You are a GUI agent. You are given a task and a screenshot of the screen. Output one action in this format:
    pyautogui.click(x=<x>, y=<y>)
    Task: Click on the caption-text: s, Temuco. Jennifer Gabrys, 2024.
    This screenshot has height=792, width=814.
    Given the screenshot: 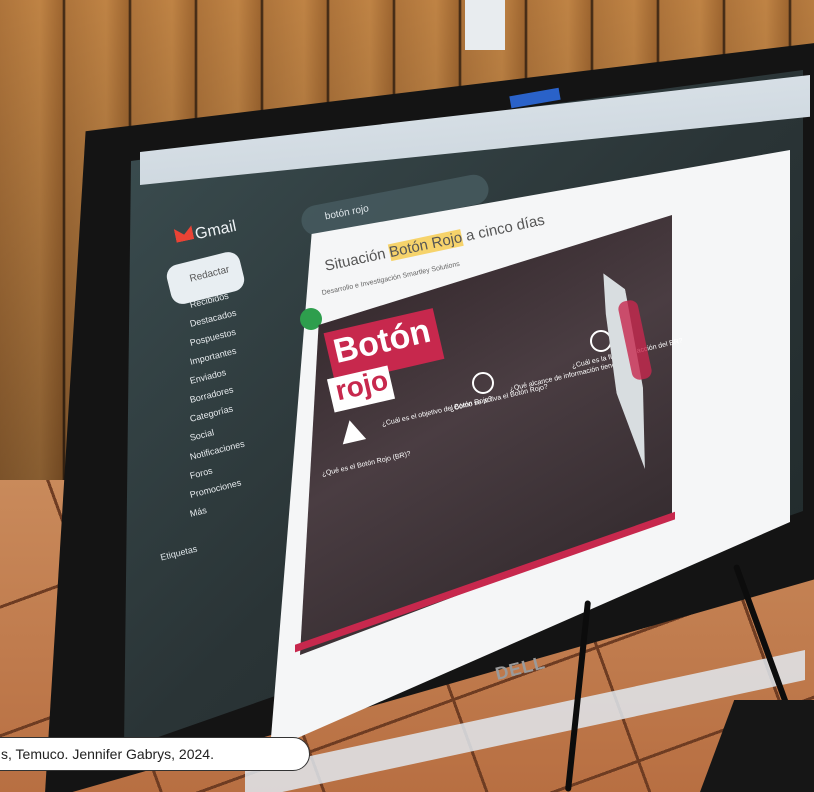 What is the action you would take?
    pyautogui.click(x=107, y=754)
    